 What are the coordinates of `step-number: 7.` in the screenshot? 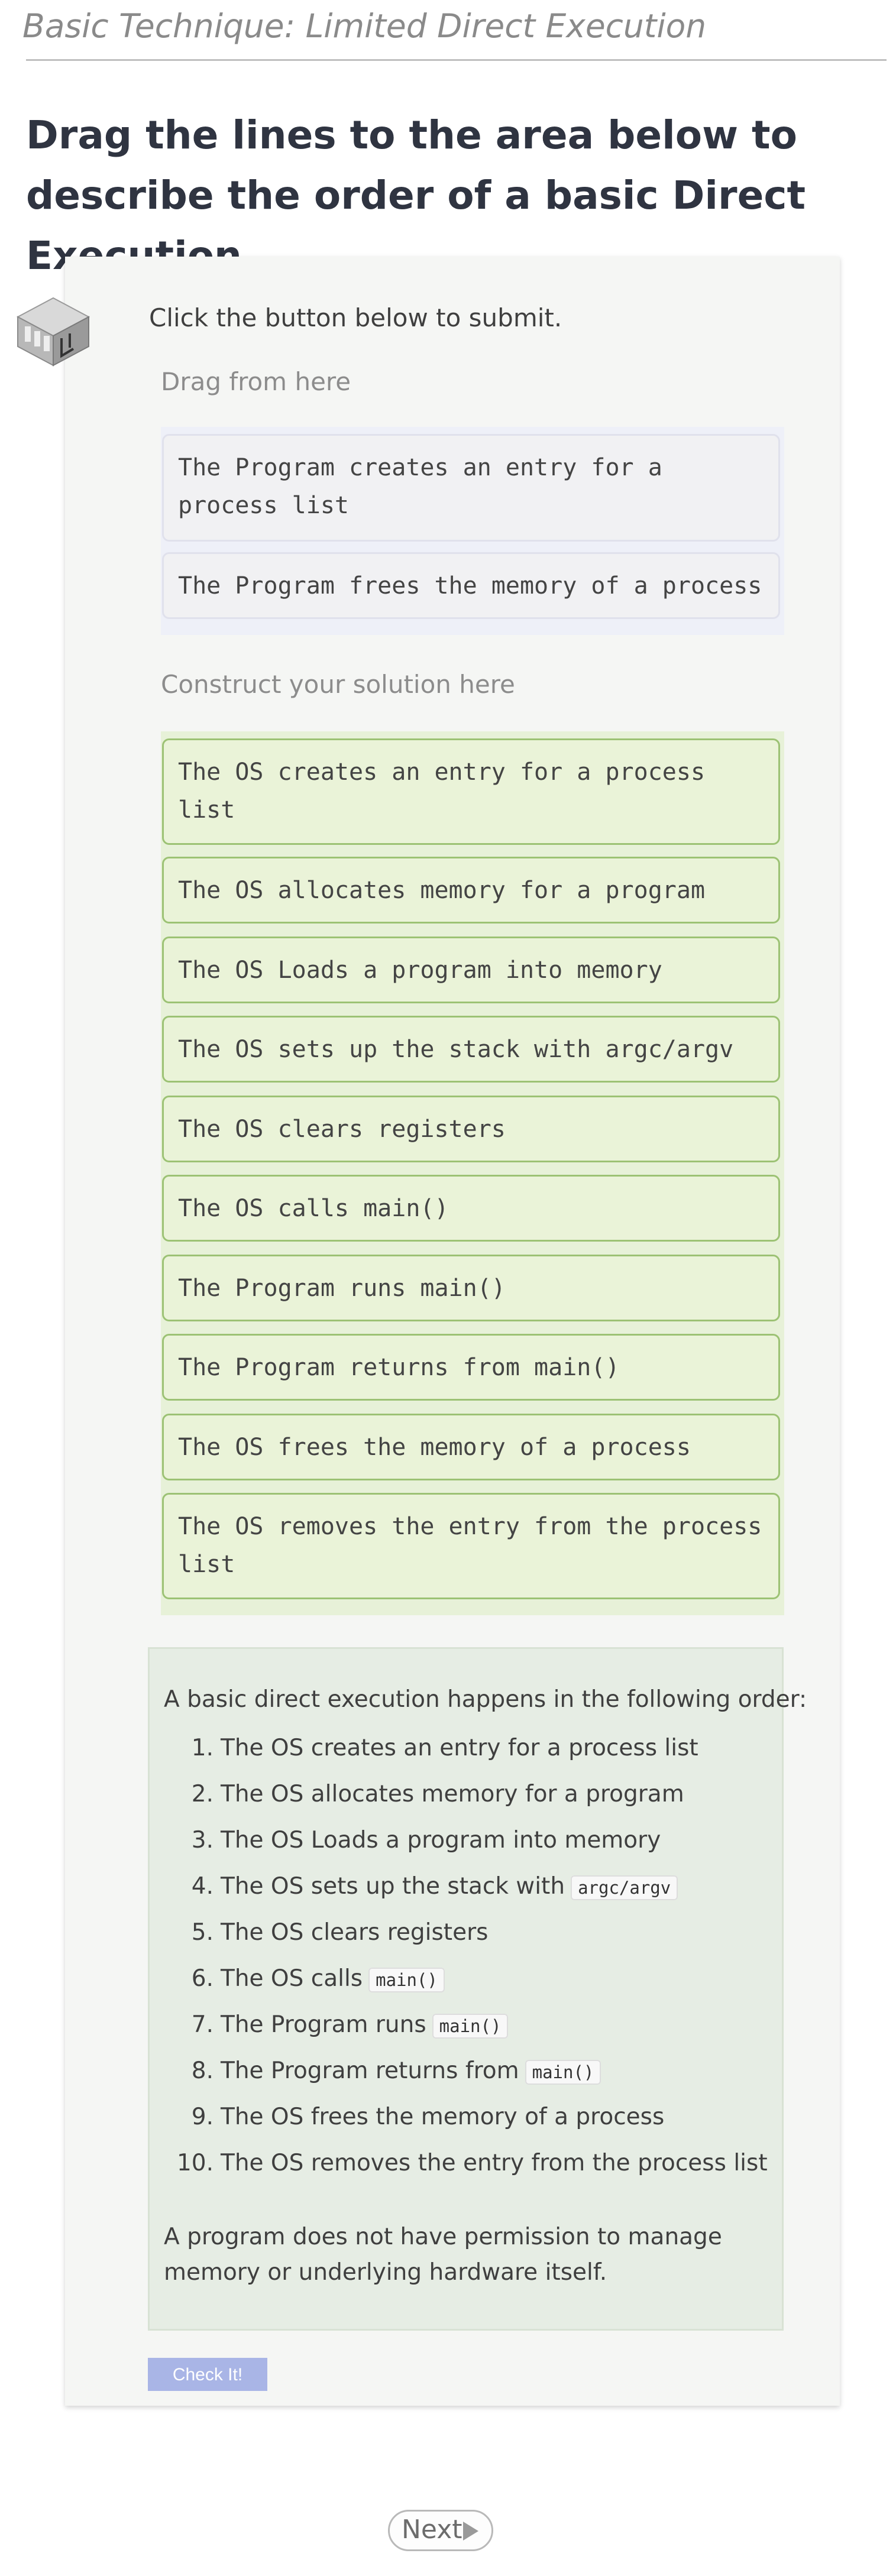 It's located at (202, 2024).